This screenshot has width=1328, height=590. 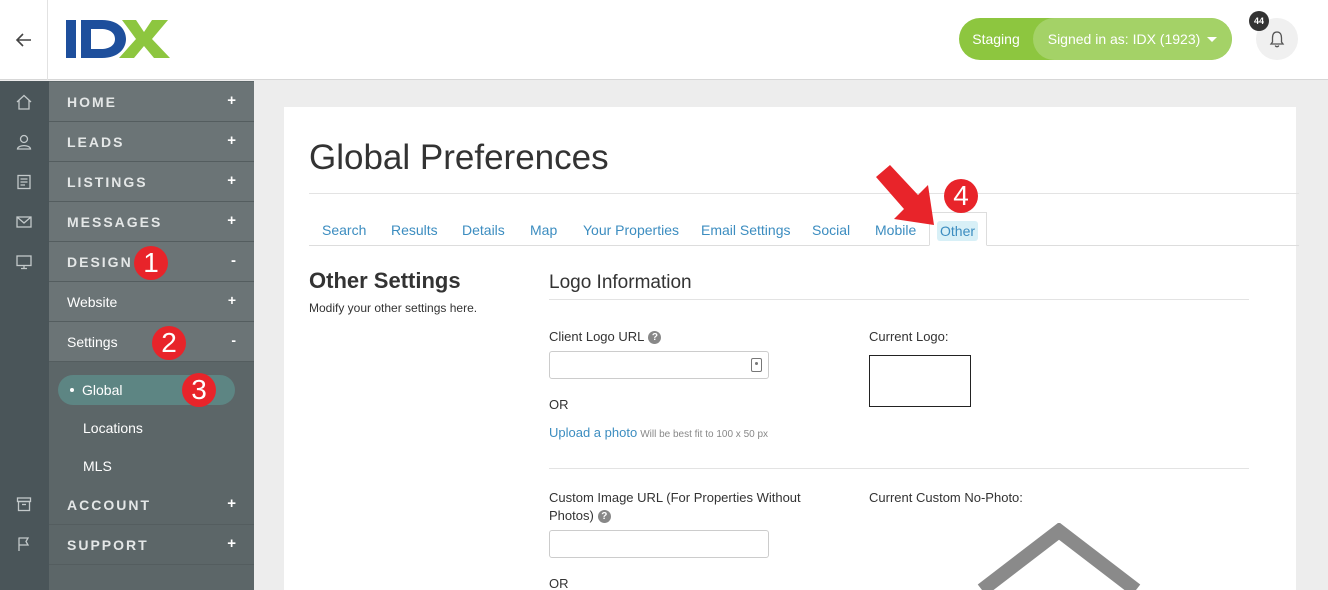 I want to click on menu-item-label: LISTINGS, so click(x=107, y=181).